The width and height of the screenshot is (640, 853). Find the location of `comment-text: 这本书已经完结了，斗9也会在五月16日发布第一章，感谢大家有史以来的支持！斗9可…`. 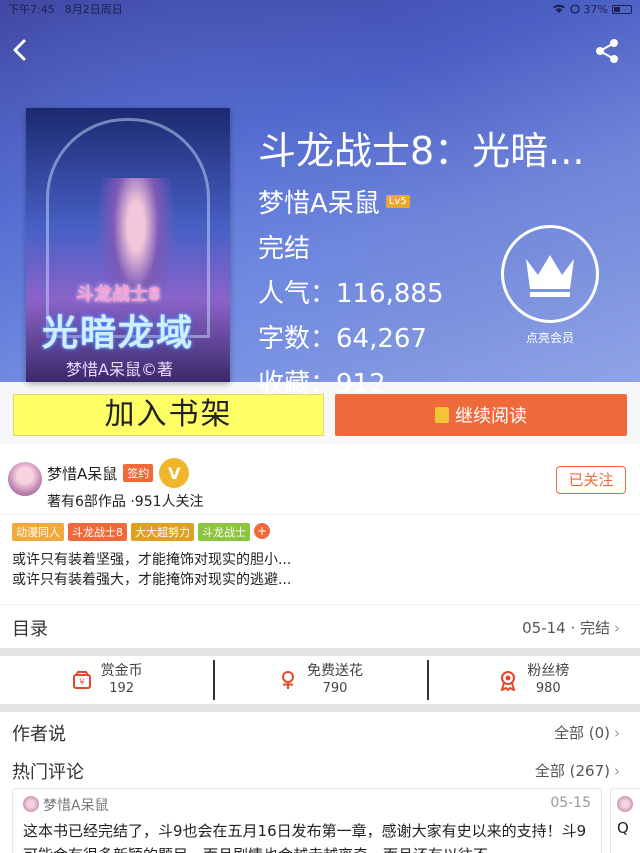

comment-text: 这本书已经完结了，斗9也会在五月16日发布第一章，感谢大家有史以来的支持！斗9可… is located at coordinates (305, 837).